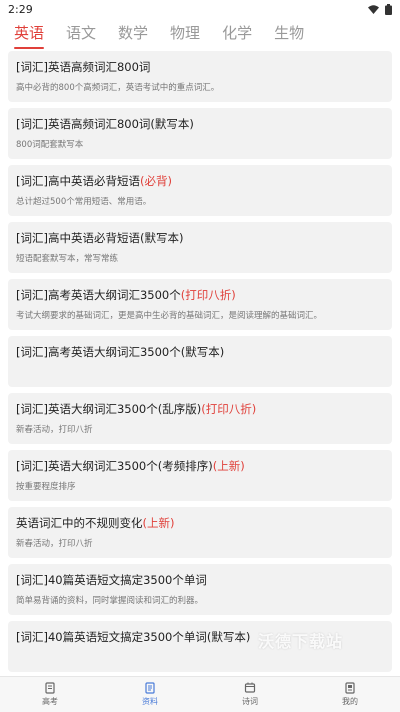 The width and height of the screenshot is (400, 712). Describe the element at coordinates (50, 145) in the screenshot. I see `item-description: 800词配套默写本` at that location.